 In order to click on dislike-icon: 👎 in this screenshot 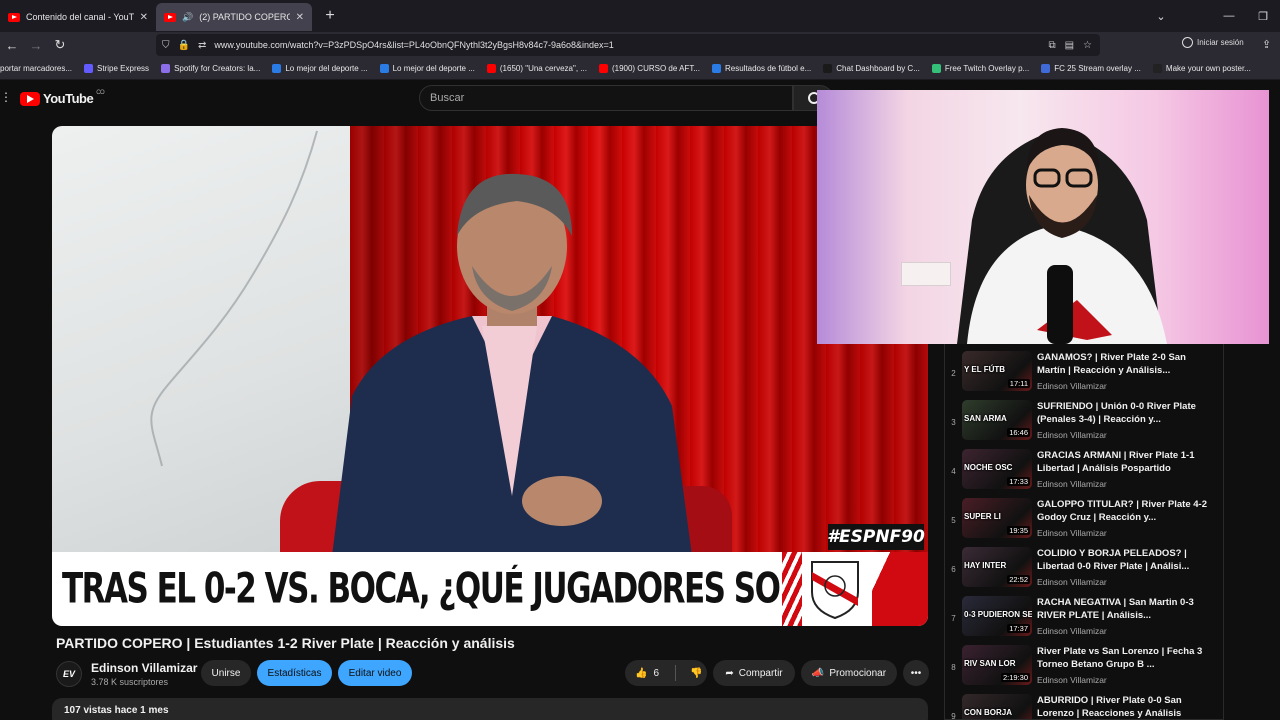, I will do `click(696, 673)`.